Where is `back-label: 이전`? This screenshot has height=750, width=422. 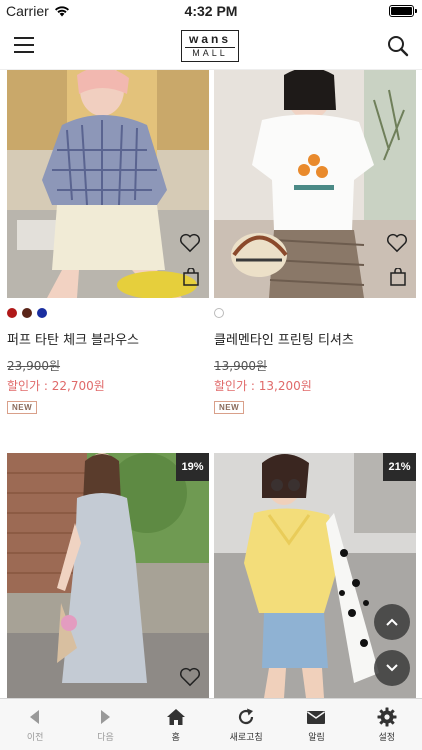 back-label: 이전 is located at coordinates (35, 738).